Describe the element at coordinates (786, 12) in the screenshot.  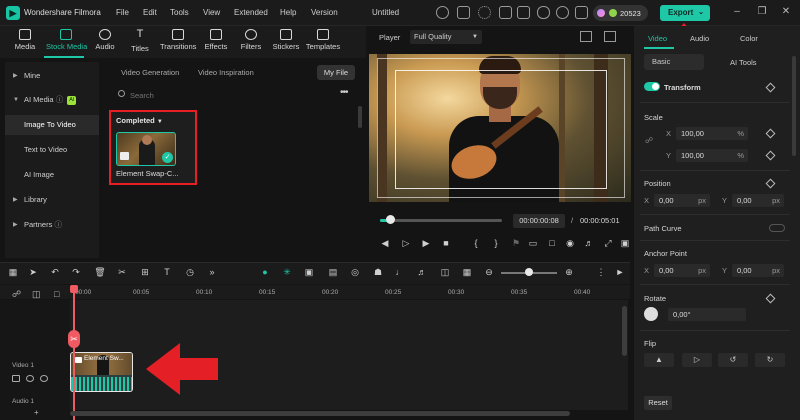
I see `close-icon: ✕` at that location.